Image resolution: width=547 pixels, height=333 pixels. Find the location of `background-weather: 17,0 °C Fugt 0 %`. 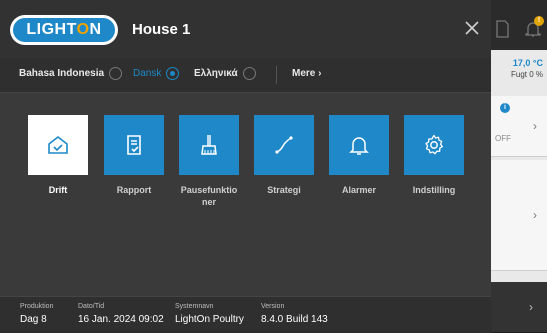

background-weather: 17,0 °C Fugt 0 % is located at coordinates (527, 69).